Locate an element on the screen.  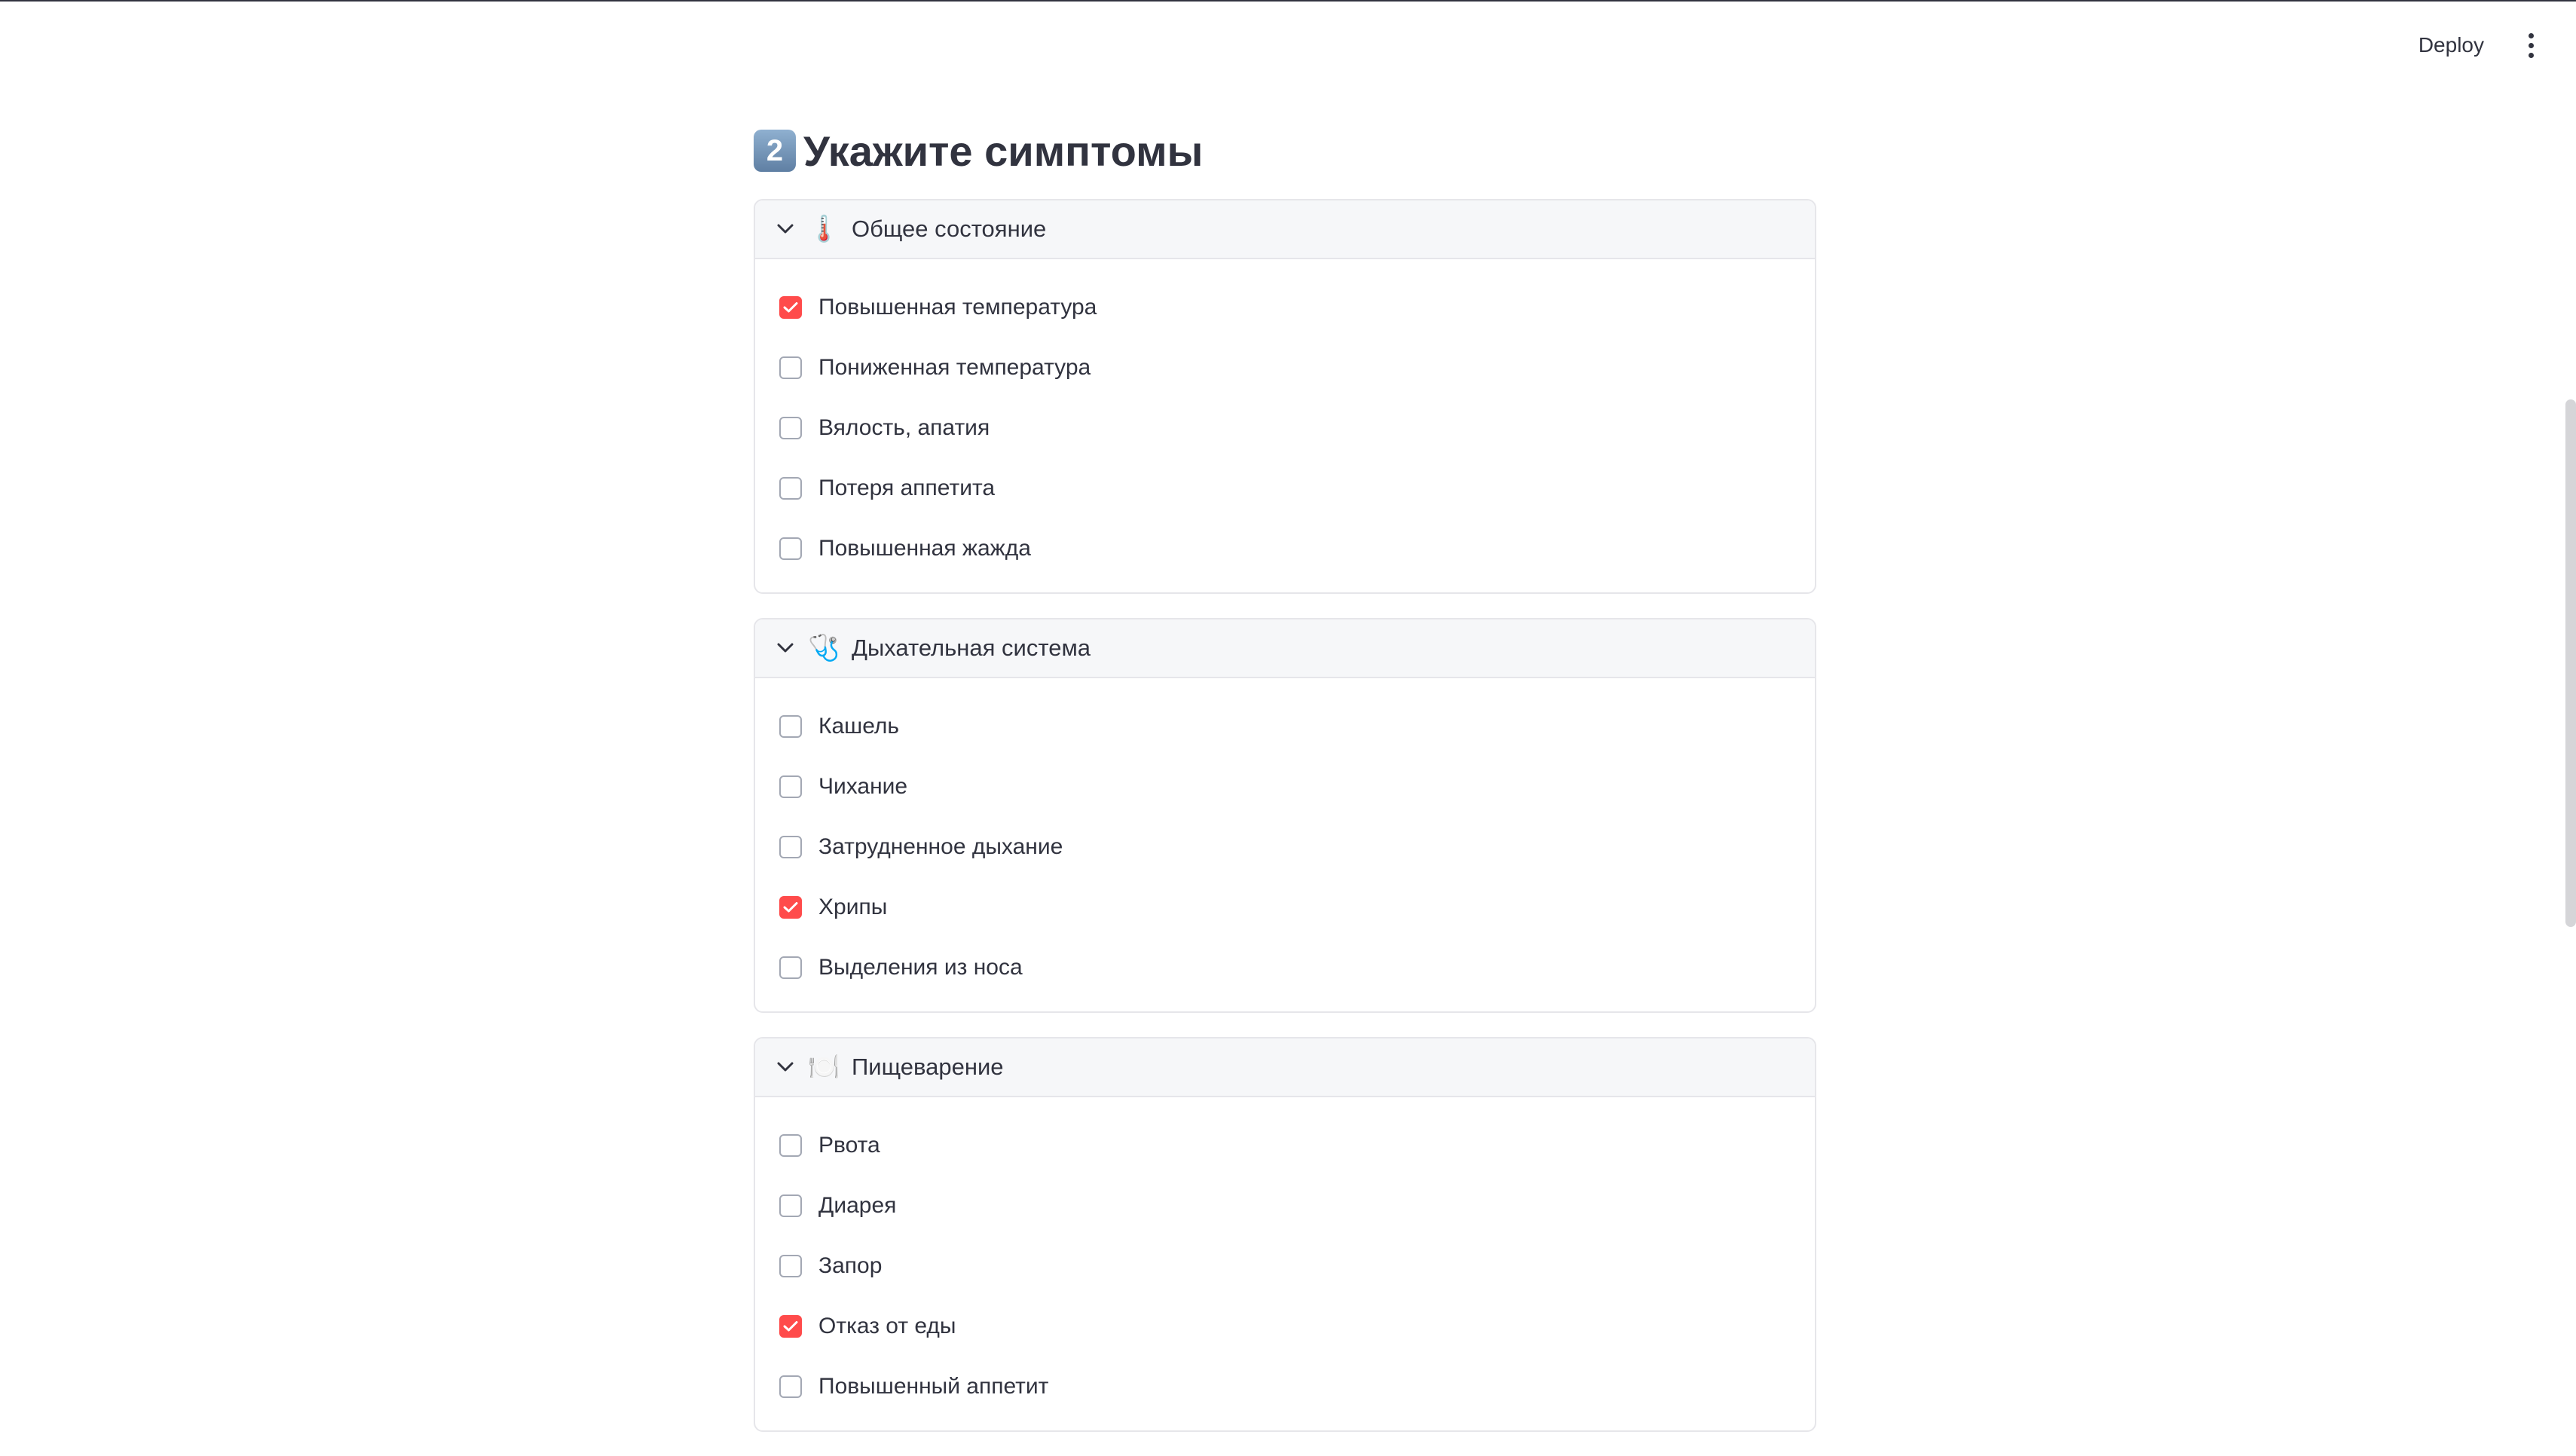
checkbox-label: Кашель is located at coordinates (859, 726).